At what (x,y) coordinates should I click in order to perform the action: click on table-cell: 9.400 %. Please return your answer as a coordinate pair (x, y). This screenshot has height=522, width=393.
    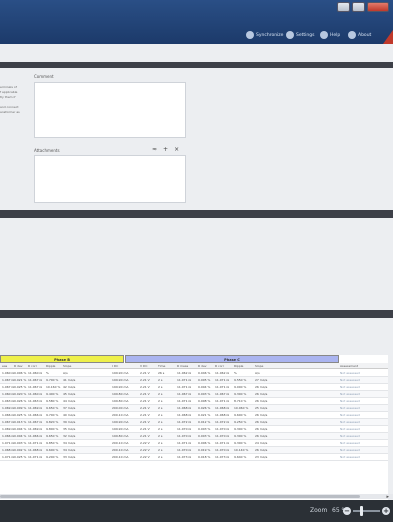
    Looking at the image, I should click on (52, 394).